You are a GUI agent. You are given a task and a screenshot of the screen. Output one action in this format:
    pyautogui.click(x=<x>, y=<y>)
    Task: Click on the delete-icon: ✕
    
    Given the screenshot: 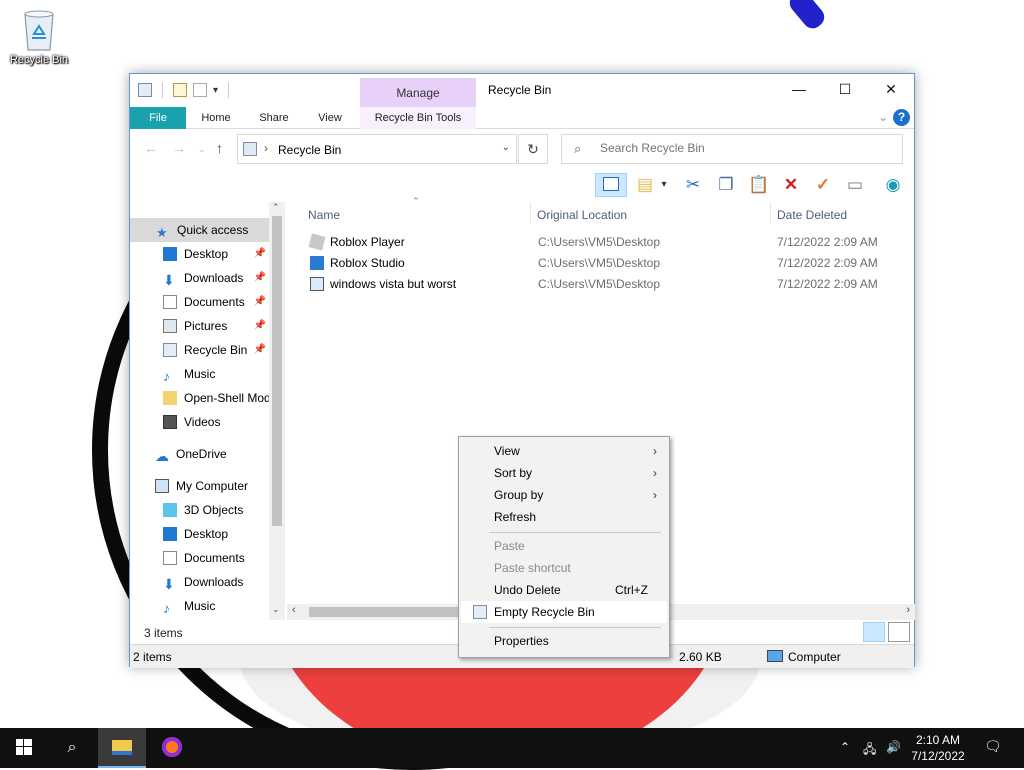 What is the action you would take?
    pyautogui.click(x=791, y=185)
    